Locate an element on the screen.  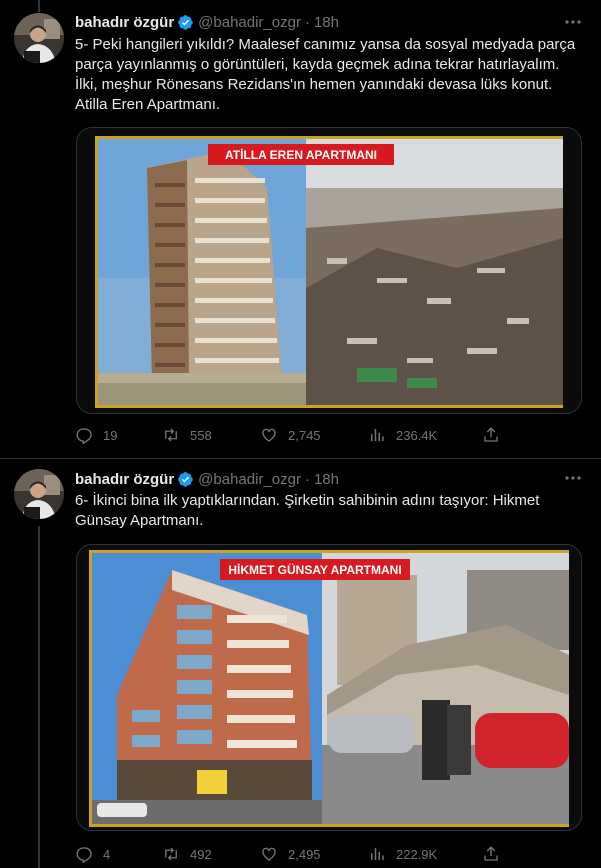
retweet-button: 492 is located at coordinates (211, 854).